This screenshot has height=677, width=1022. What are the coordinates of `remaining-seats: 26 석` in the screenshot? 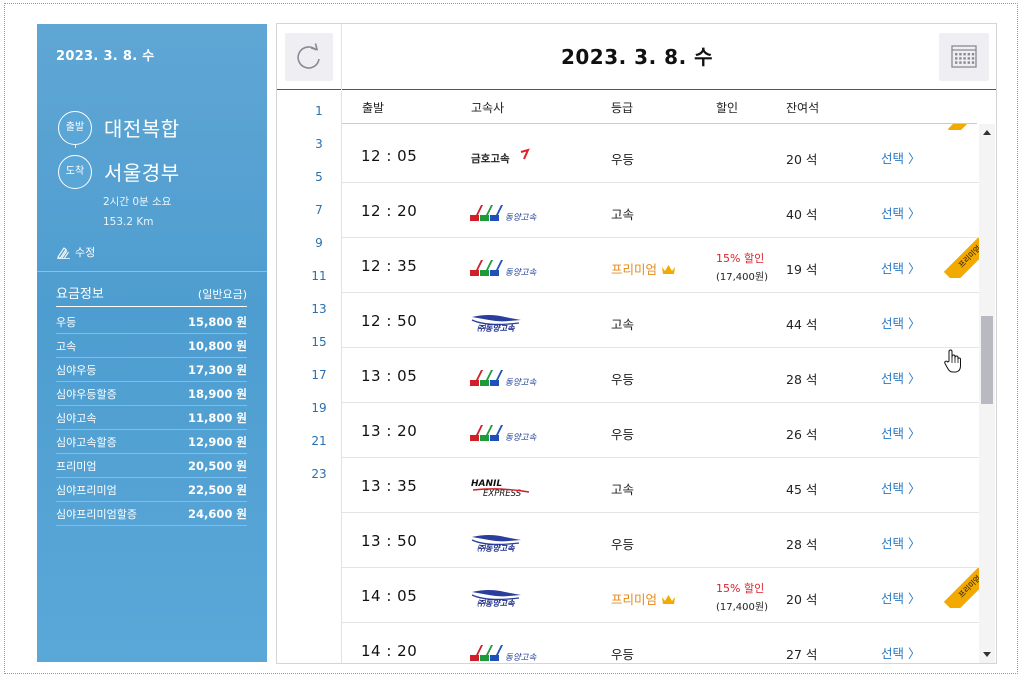 It's located at (802, 434).